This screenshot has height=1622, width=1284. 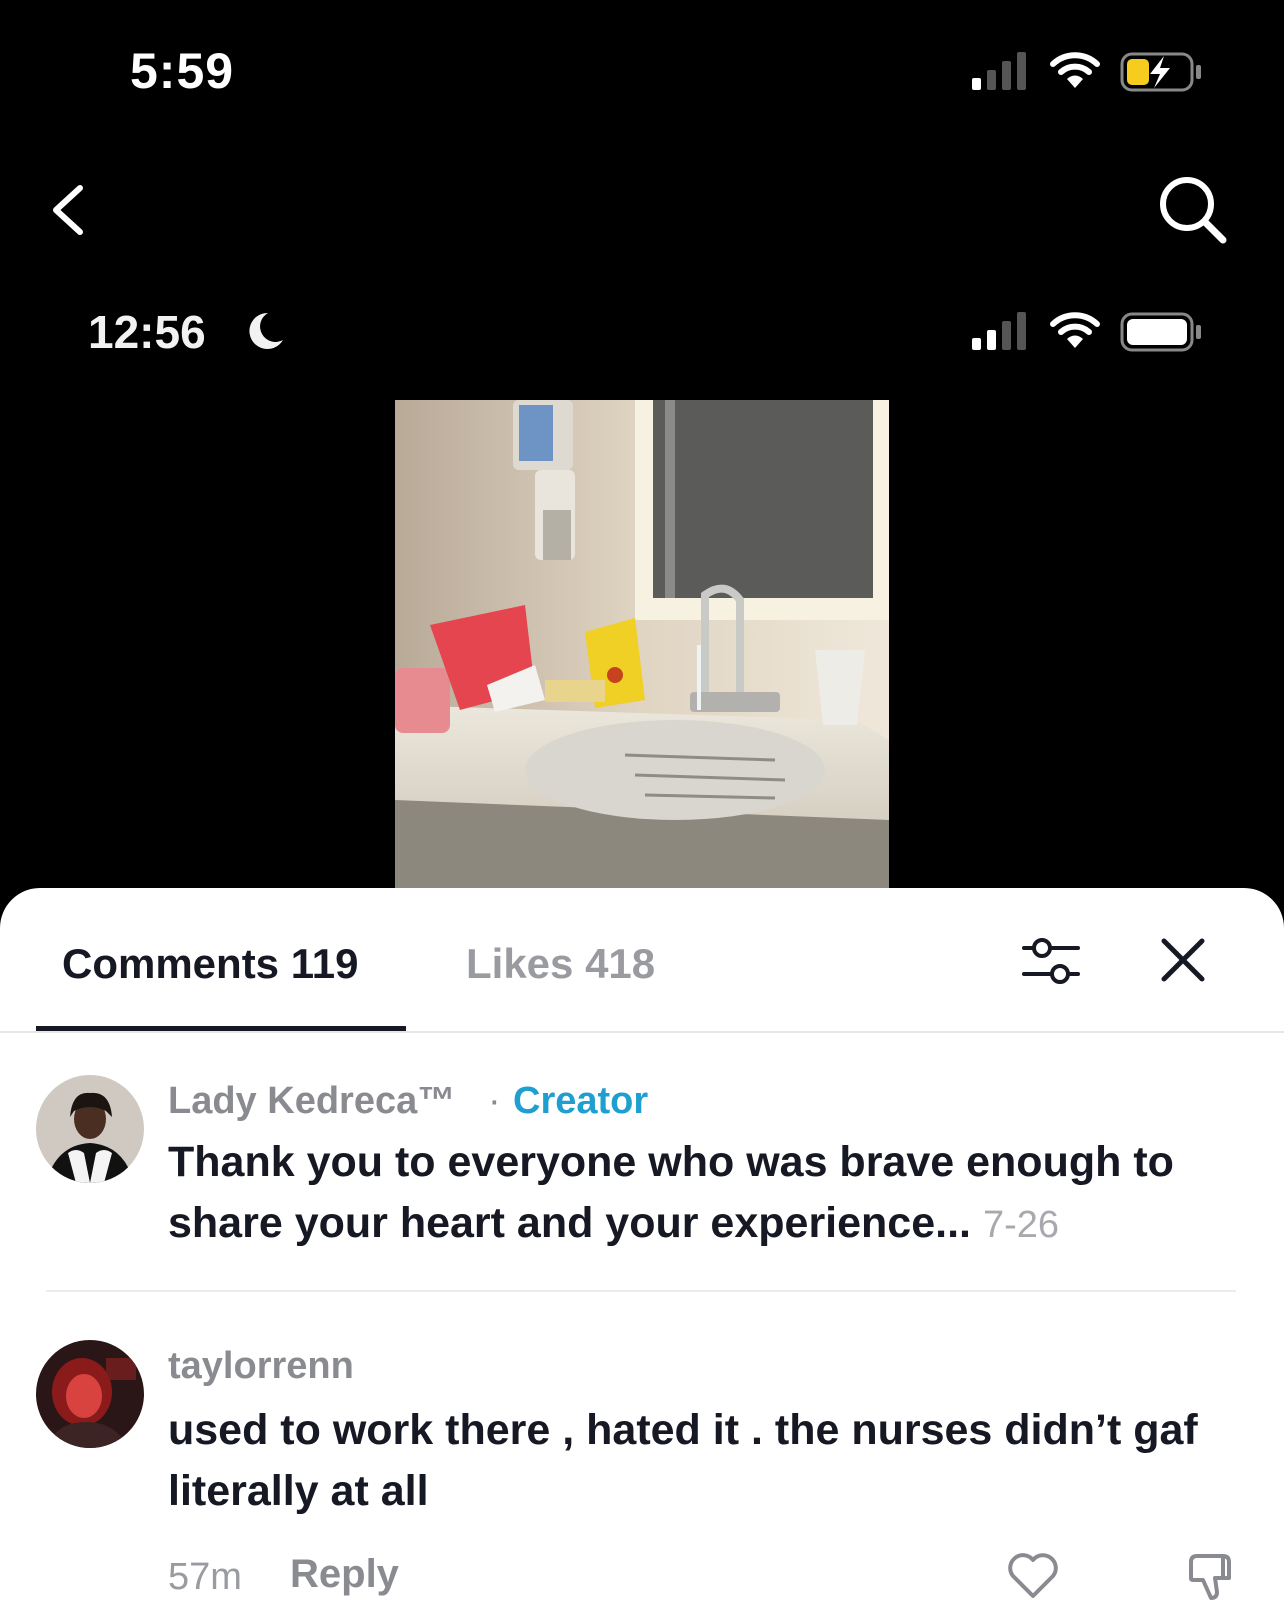 I want to click on search-icon, so click(x=1193, y=210).